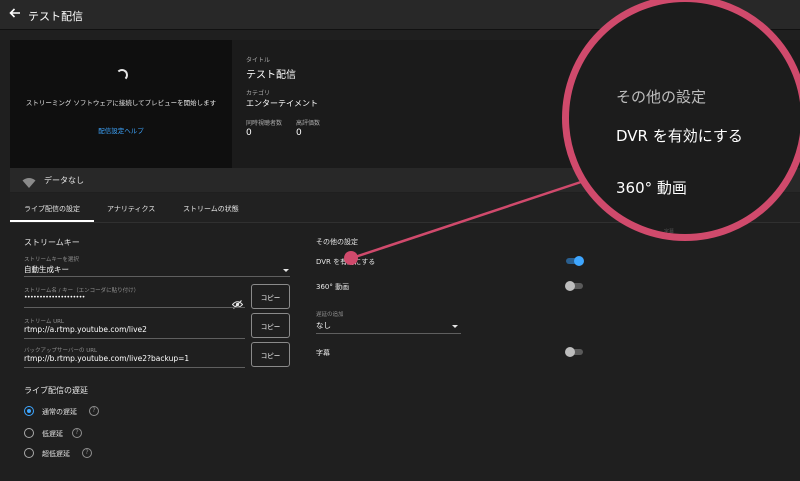 This screenshot has height=481, width=800. What do you see at coordinates (121, 130) in the screenshot?
I see `settings-help-link: 配信設定ヘルプ` at bounding box center [121, 130].